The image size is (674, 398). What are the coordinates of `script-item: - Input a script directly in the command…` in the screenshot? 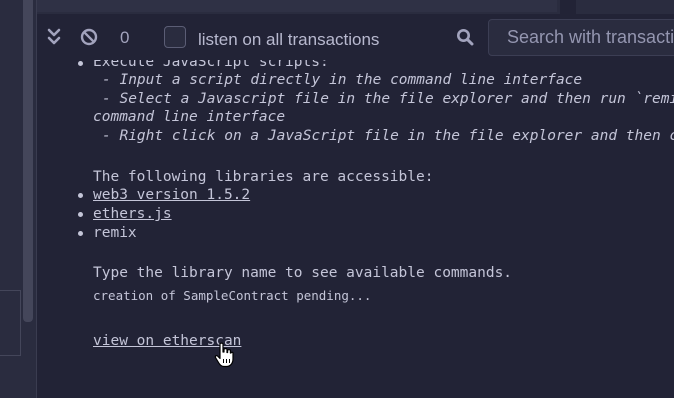 It's located at (342, 80).